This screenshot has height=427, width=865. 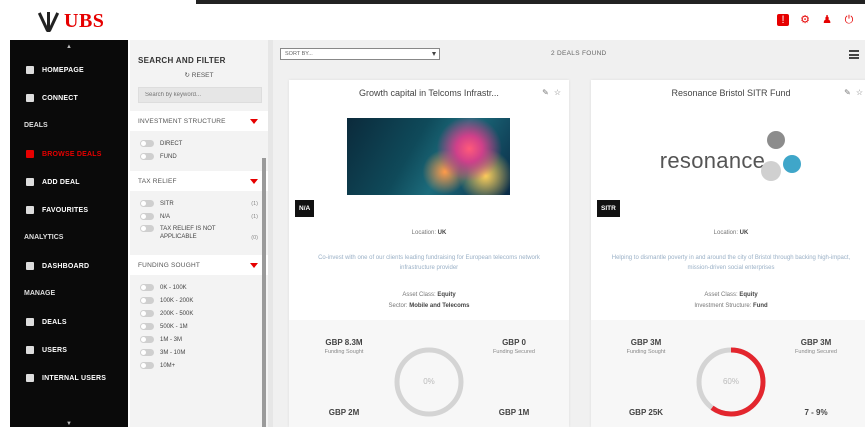 What do you see at coordinates (54, 322) in the screenshot?
I see `sidebar-item-label: DEALS` at bounding box center [54, 322].